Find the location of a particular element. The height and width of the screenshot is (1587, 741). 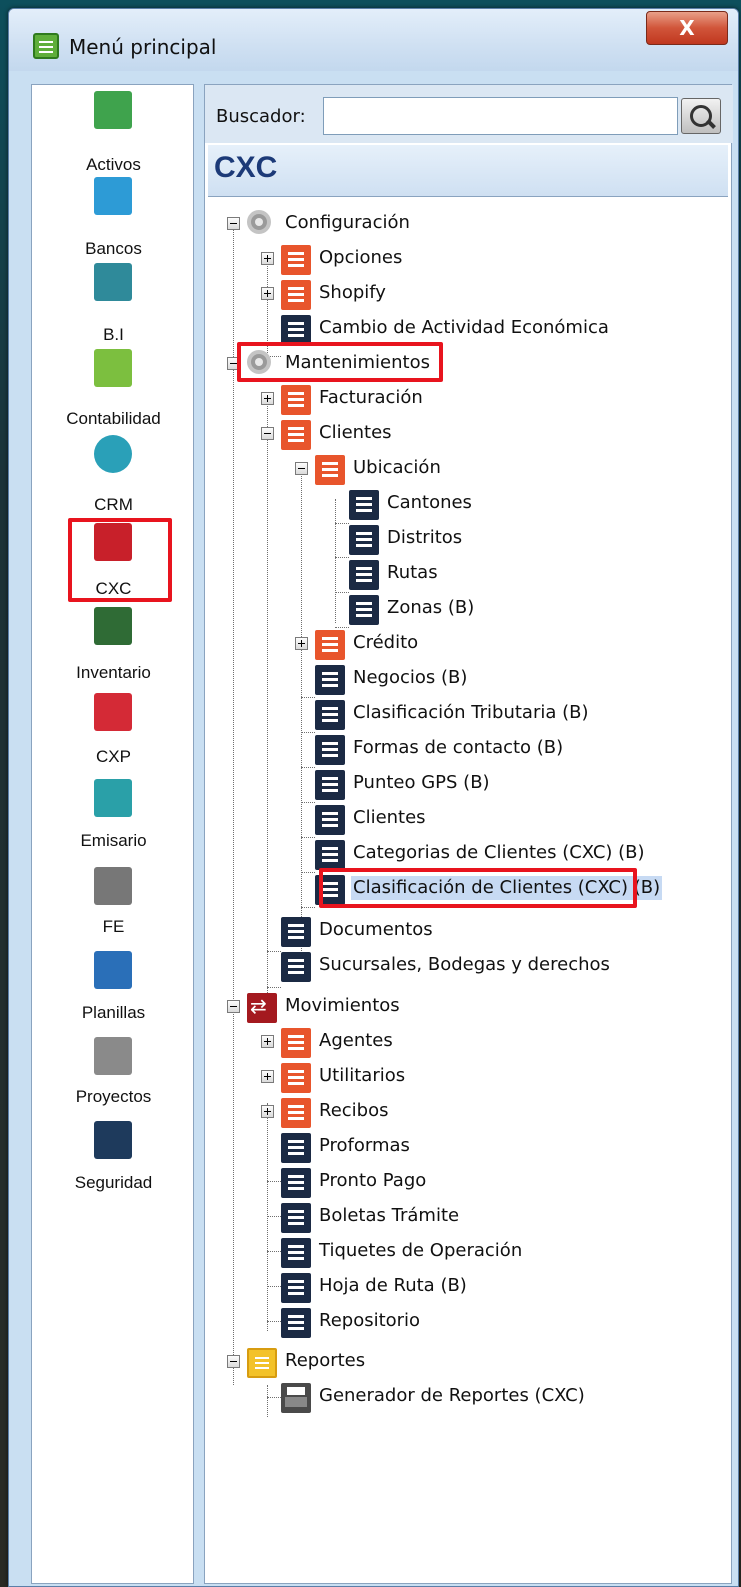

gear-icon is located at coordinates (259, 222).